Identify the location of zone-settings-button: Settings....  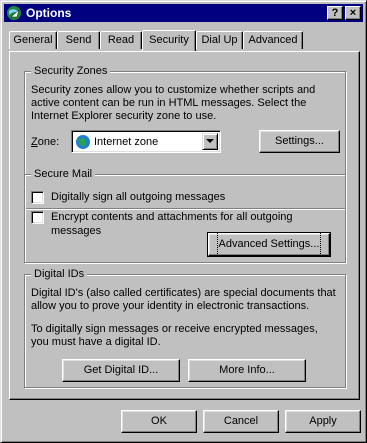
(299, 141).